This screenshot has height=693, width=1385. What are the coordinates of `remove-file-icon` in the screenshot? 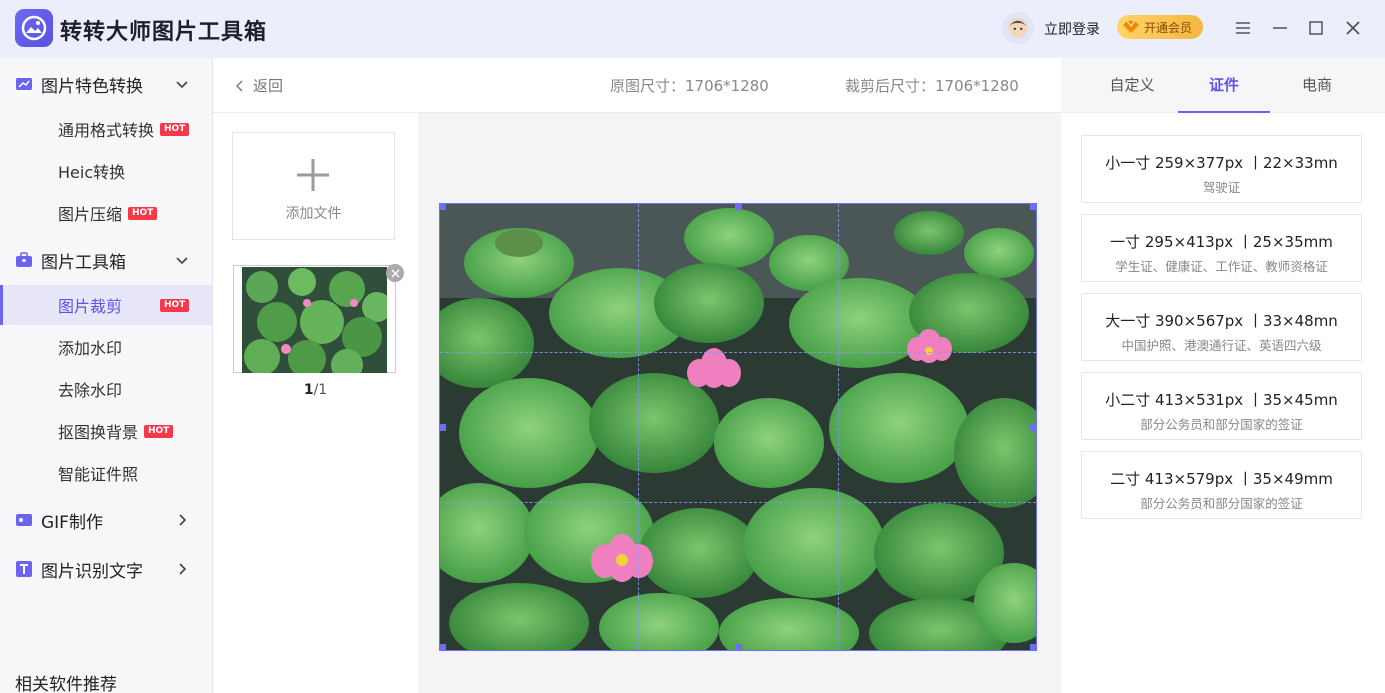 It's located at (395, 273).